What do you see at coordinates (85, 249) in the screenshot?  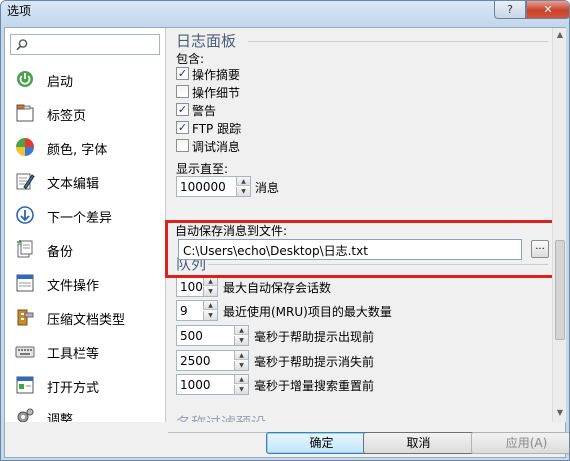 I see `sidebar-item-backup: 备份` at bounding box center [85, 249].